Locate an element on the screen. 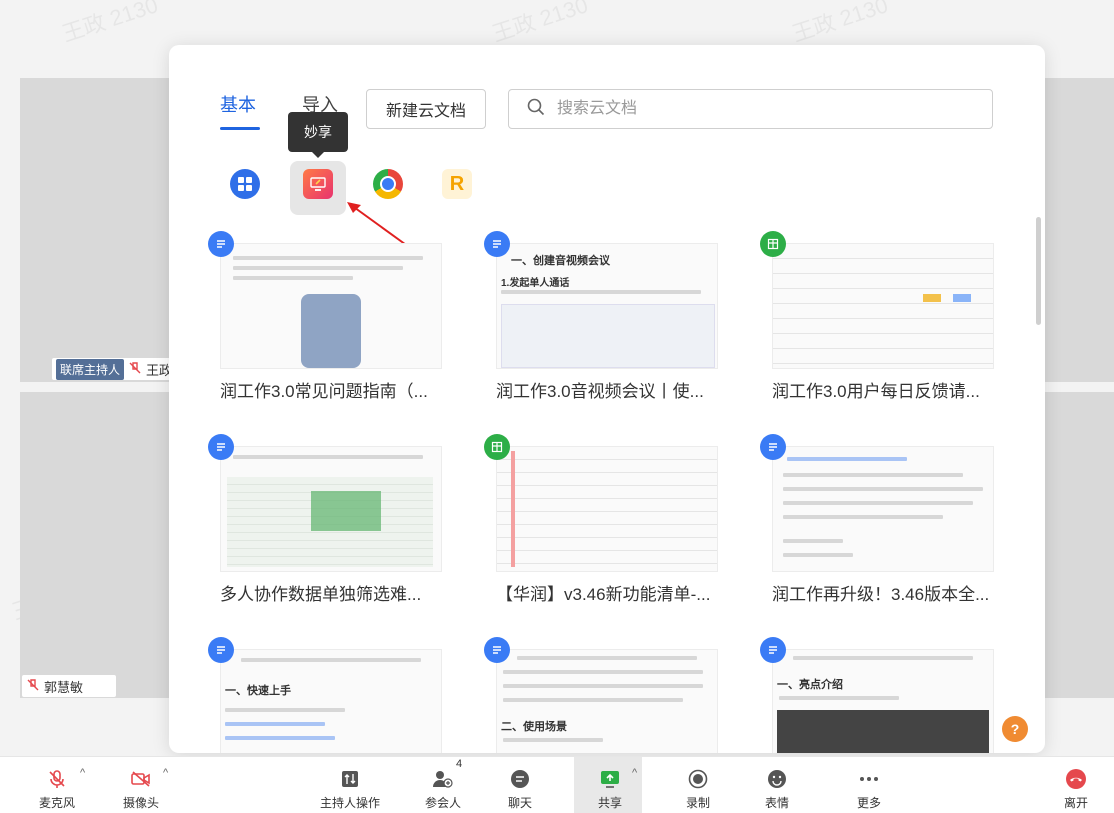 This screenshot has width=1114, height=813. search-icon is located at coordinates (536, 109).